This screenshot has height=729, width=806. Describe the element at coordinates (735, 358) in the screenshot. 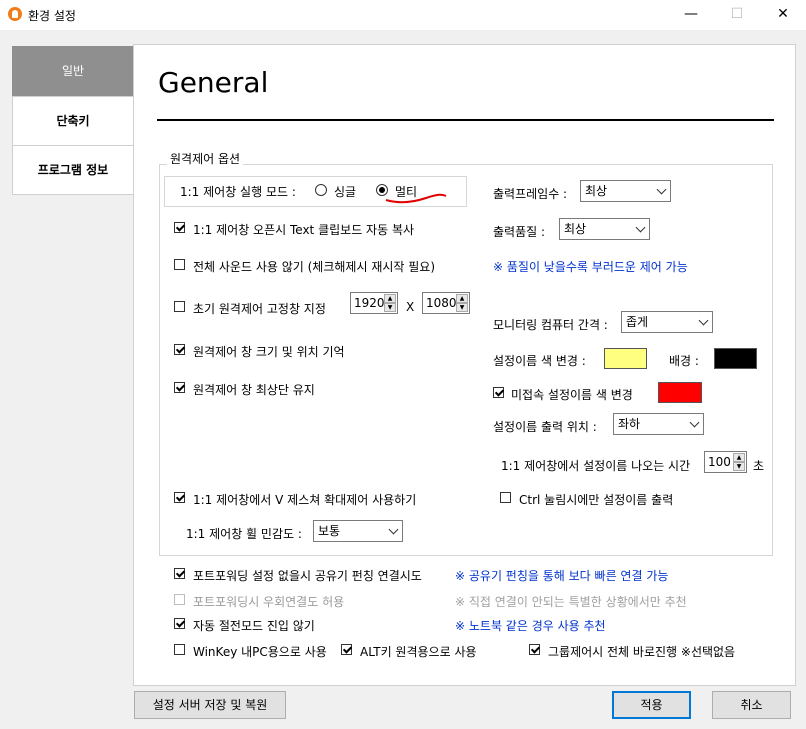

I see `bg-color-swatch` at that location.